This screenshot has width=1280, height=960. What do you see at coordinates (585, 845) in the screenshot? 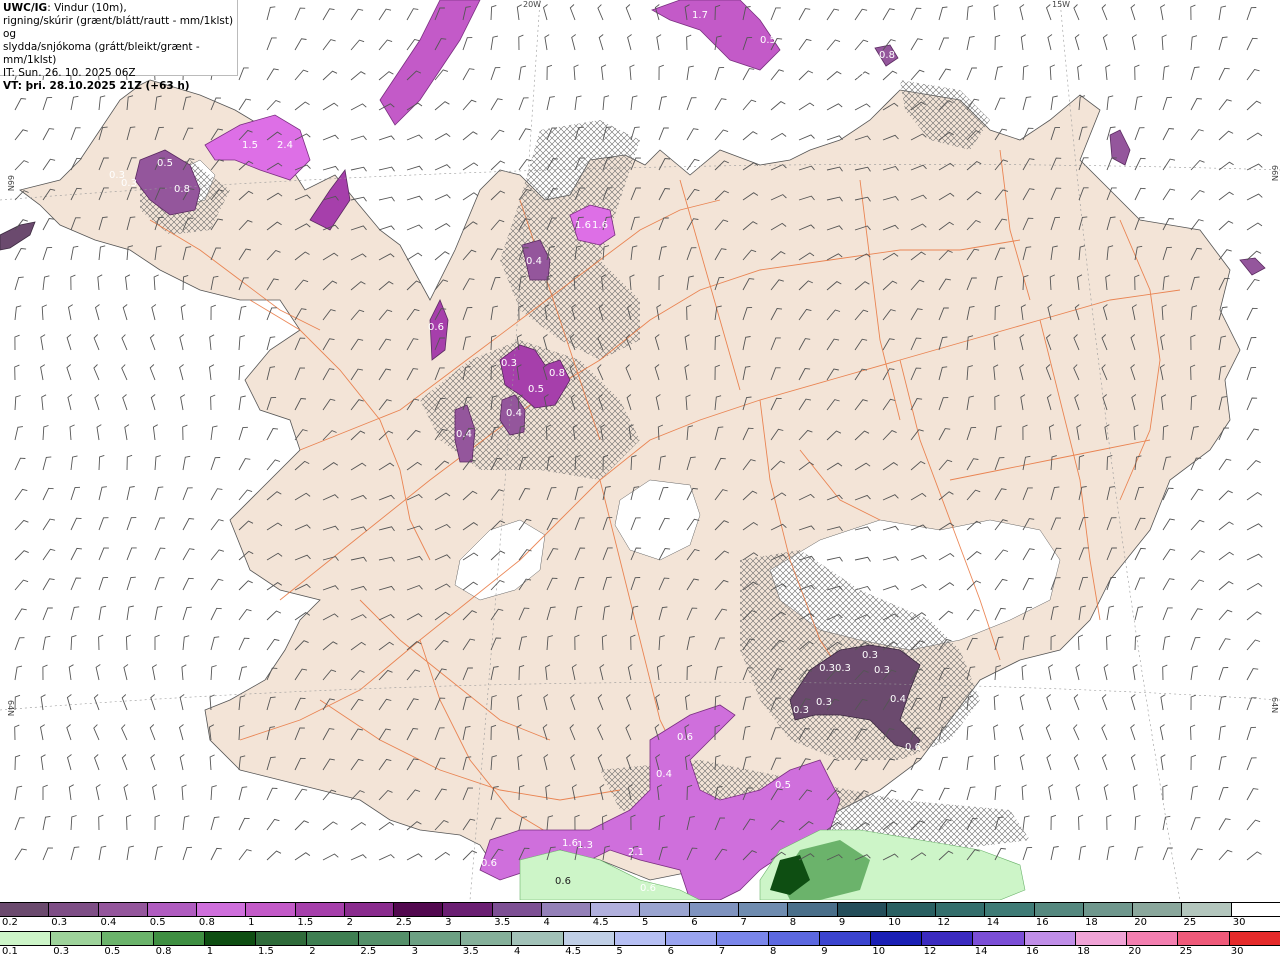
I see `precip-value-label: 1.3` at bounding box center [585, 845].